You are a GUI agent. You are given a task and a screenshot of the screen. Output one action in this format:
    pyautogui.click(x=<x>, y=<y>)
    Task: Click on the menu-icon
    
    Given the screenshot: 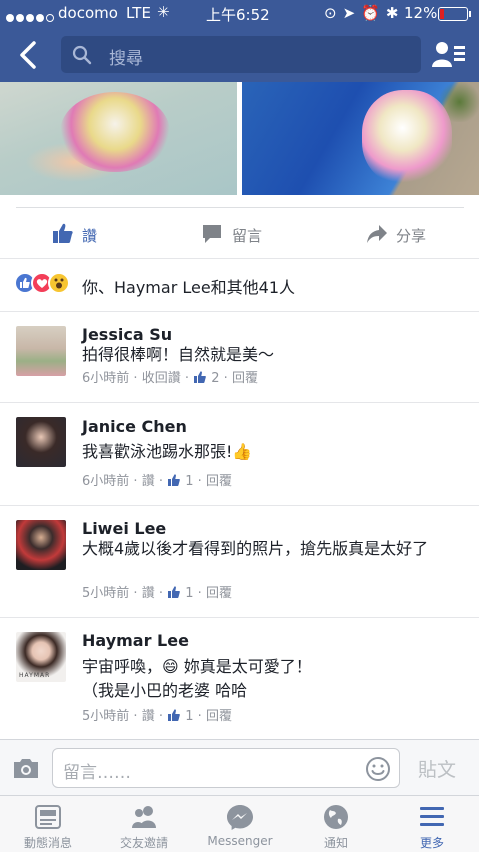 What is the action you would take?
    pyautogui.click(x=432, y=816)
    